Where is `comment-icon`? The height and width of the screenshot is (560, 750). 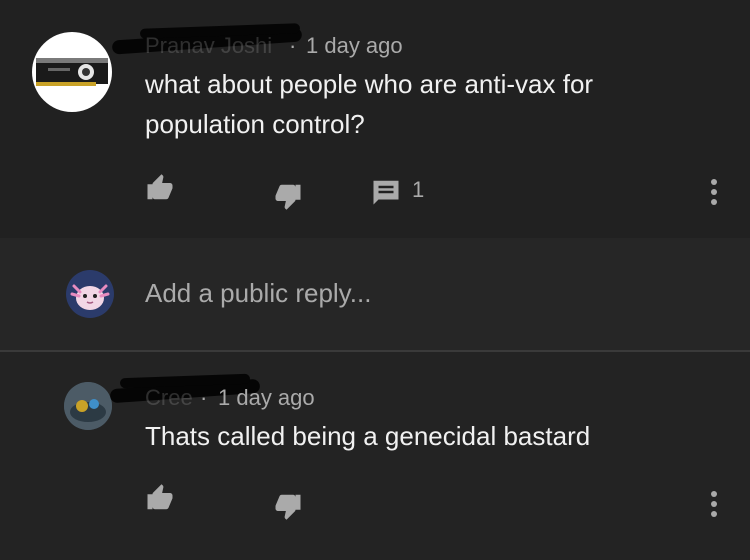
comment-icon is located at coordinates (386, 192).